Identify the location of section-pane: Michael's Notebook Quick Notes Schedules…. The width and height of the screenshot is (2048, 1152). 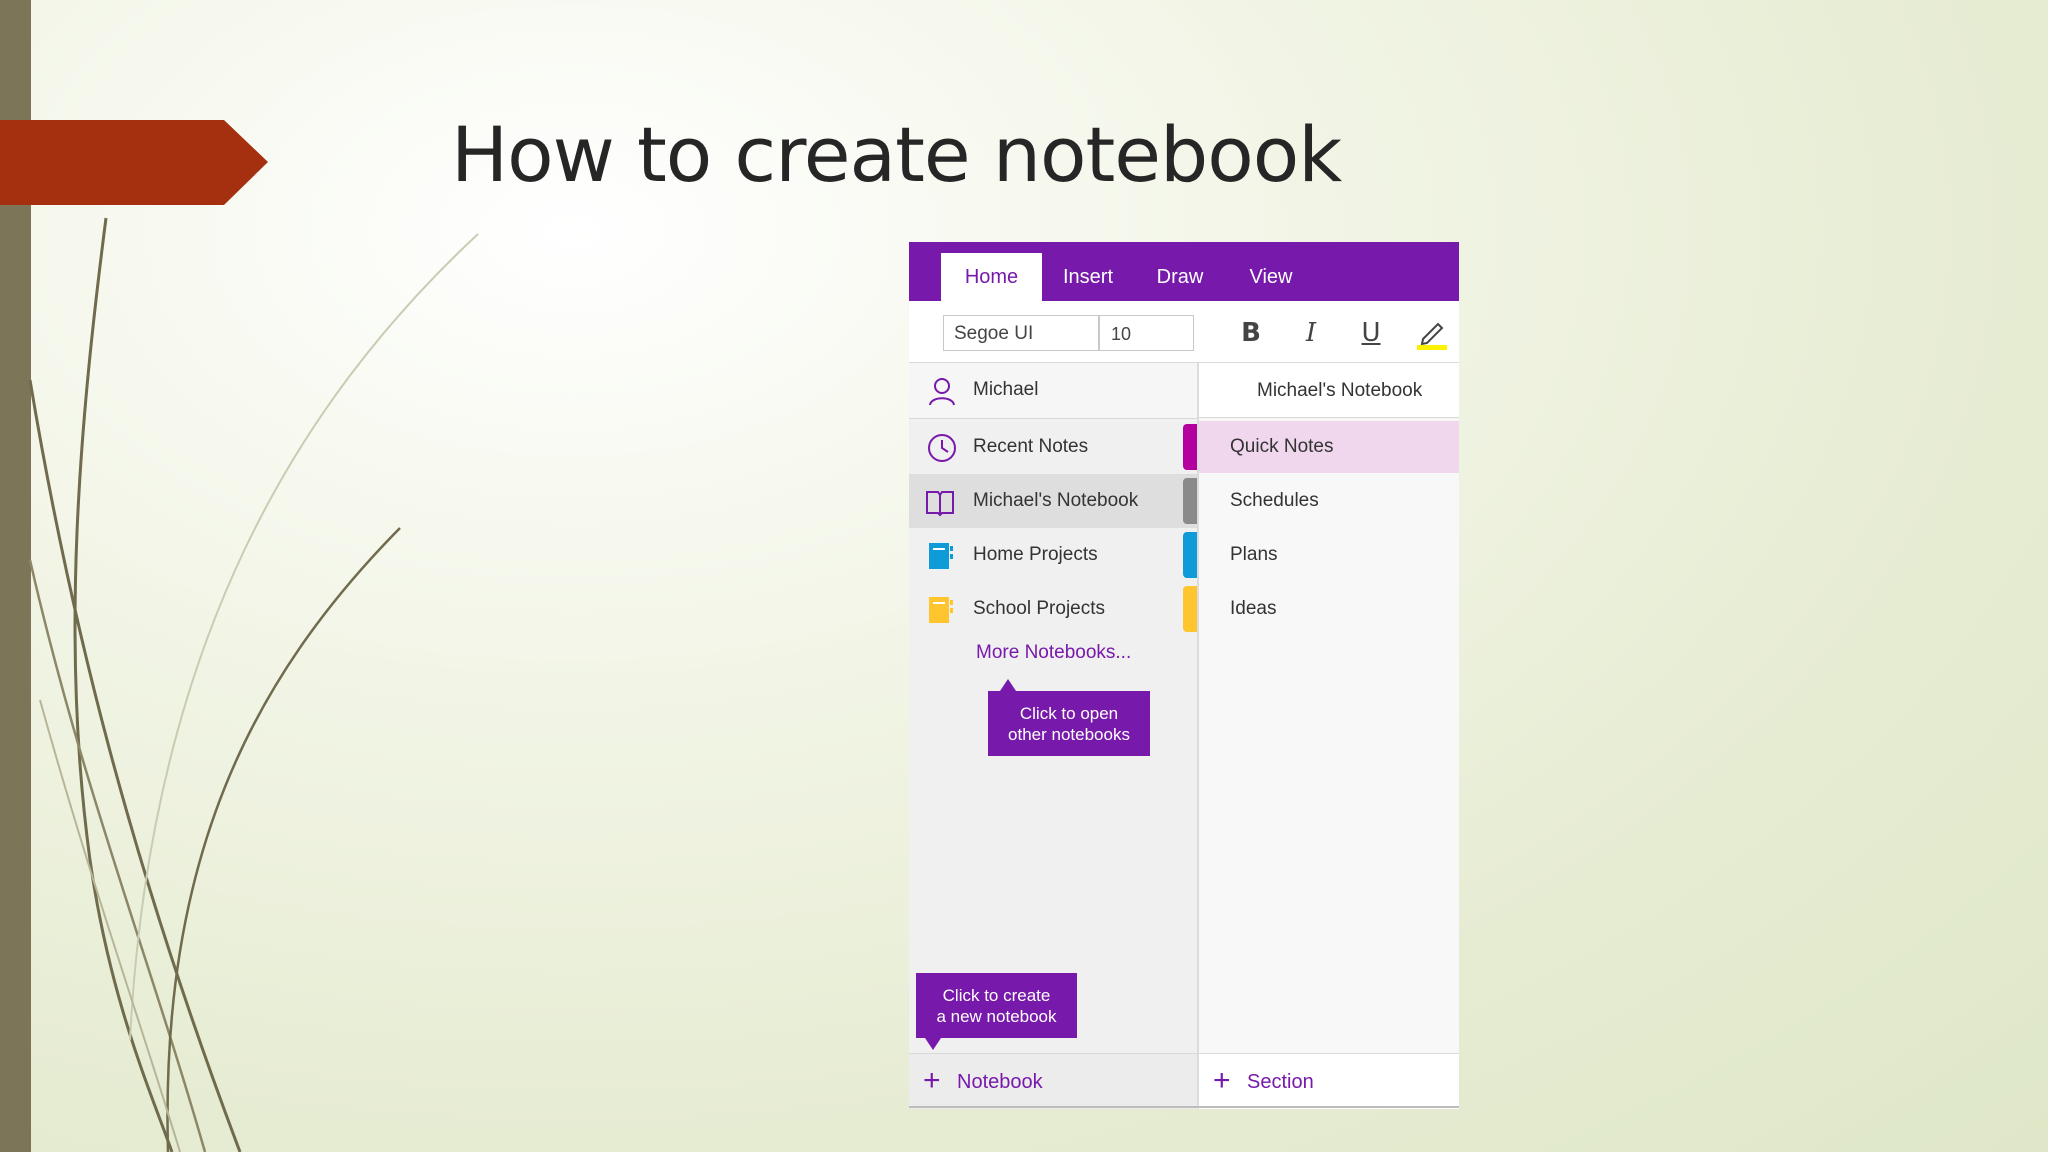
(1329, 736).